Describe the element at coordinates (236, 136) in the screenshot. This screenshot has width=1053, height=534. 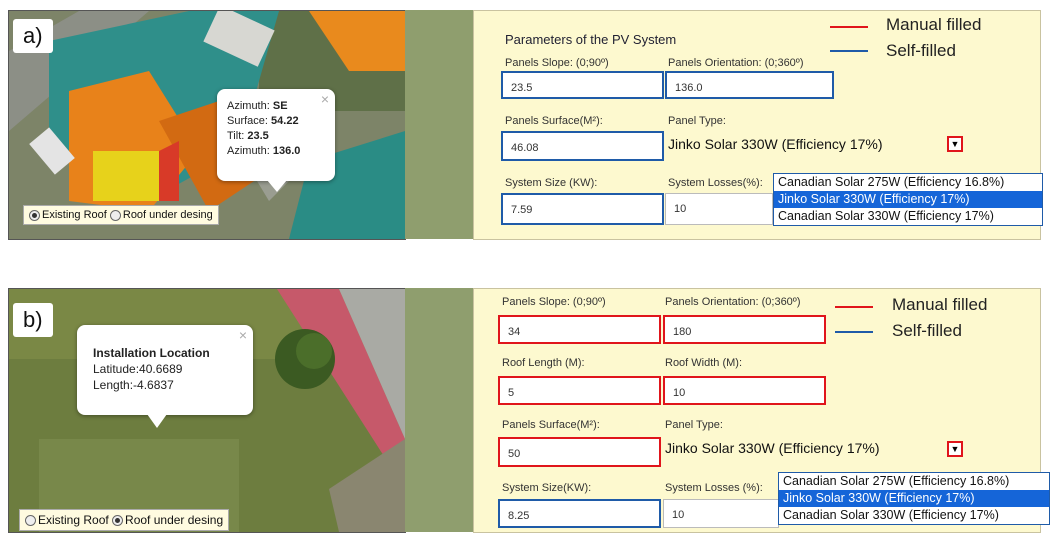
I see `tilt-label: Tilt:` at that location.